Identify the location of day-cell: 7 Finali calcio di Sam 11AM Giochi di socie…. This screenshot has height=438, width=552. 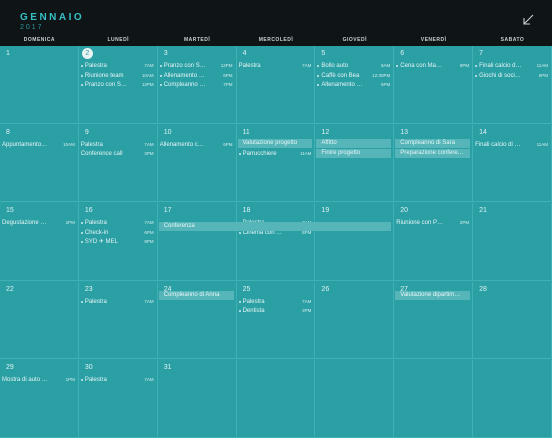
(512, 85).